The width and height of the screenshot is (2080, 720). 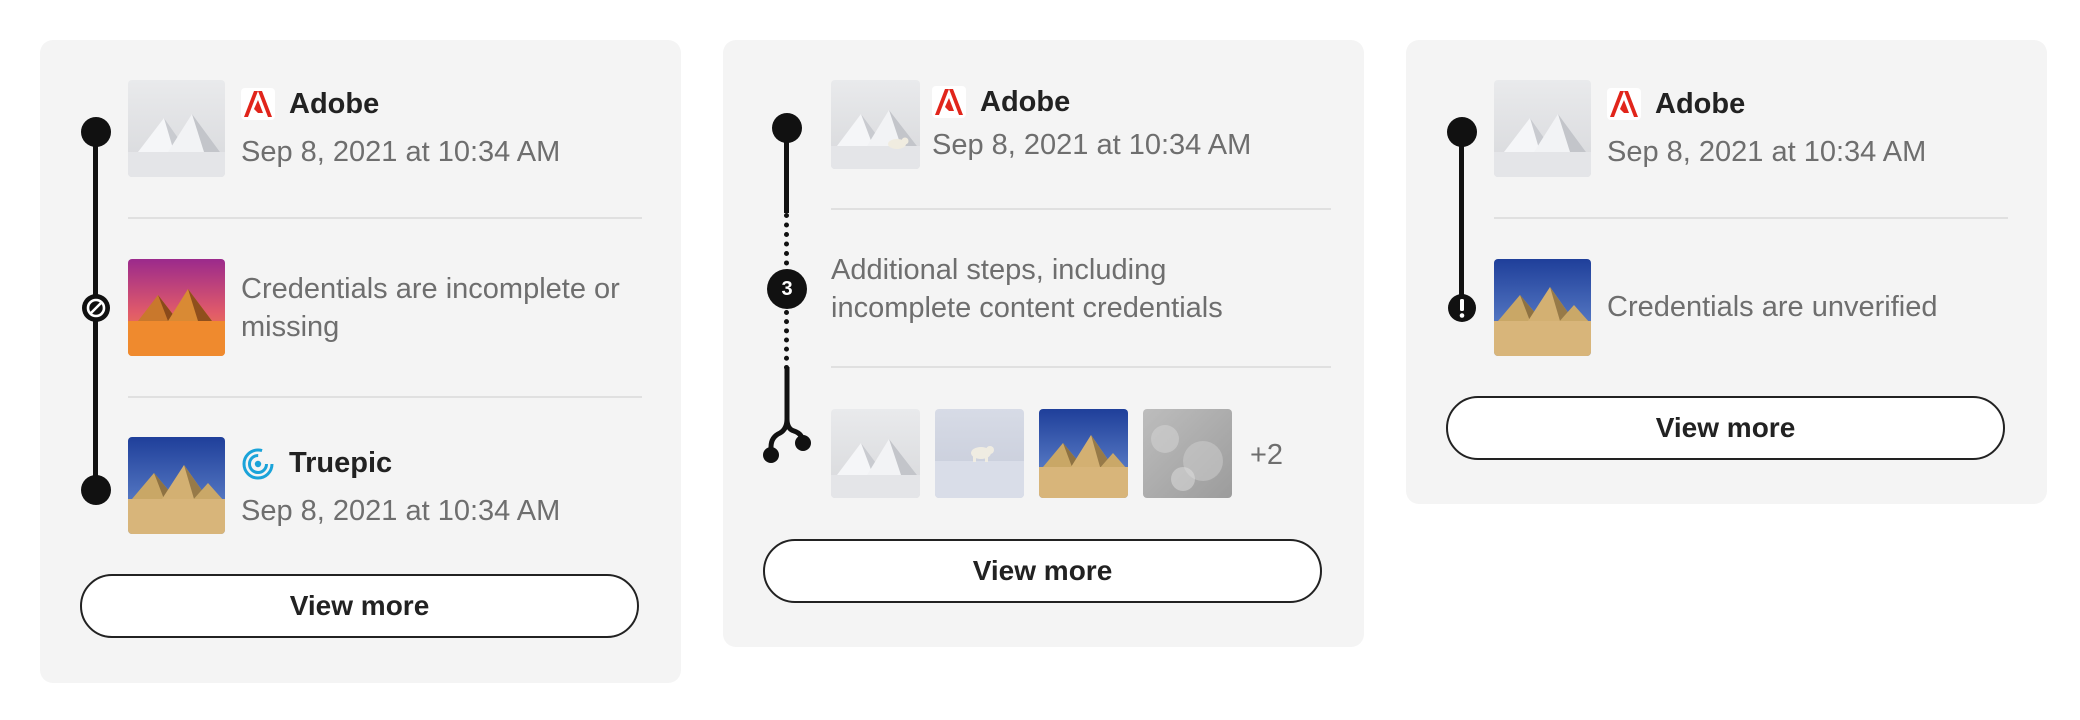 What do you see at coordinates (1461, 220) in the screenshot?
I see `timeline-line` at bounding box center [1461, 220].